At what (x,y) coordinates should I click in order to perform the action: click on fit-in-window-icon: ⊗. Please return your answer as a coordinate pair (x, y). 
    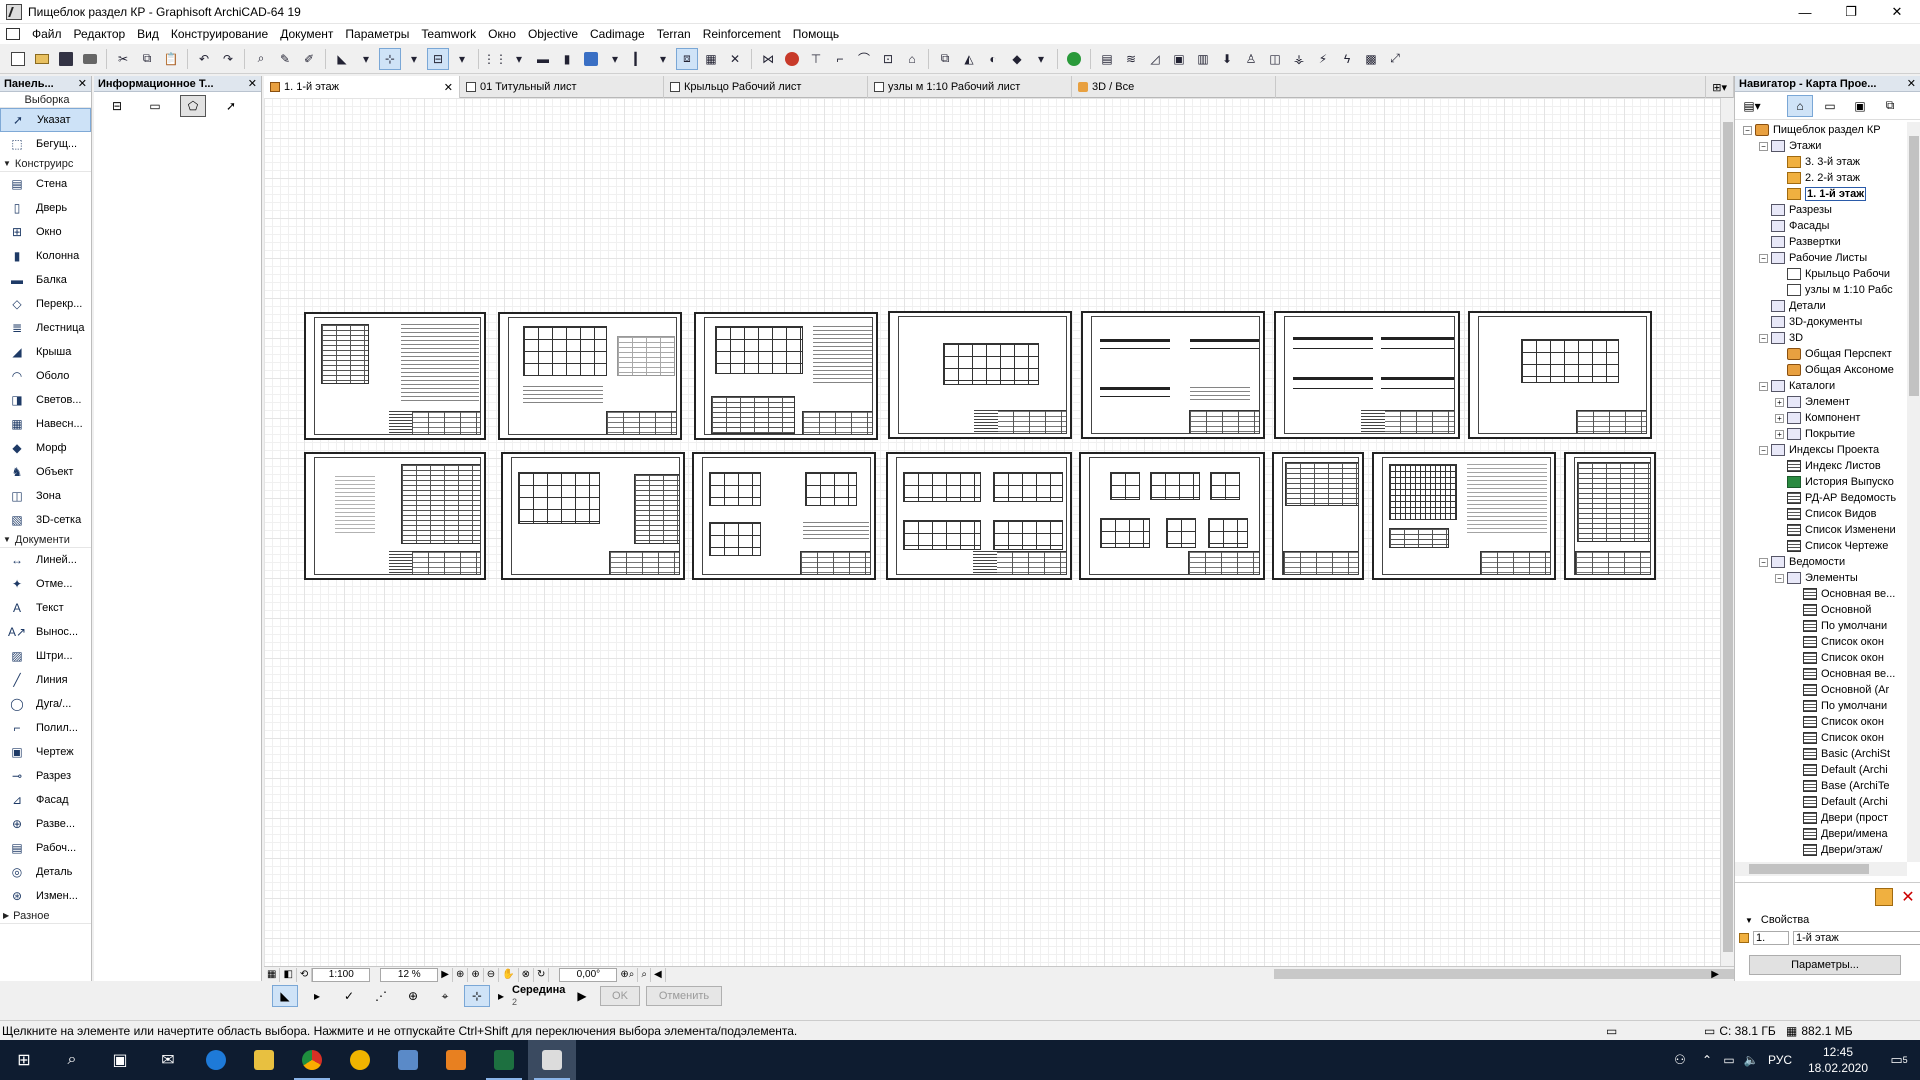
    Looking at the image, I should click on (527, 974).